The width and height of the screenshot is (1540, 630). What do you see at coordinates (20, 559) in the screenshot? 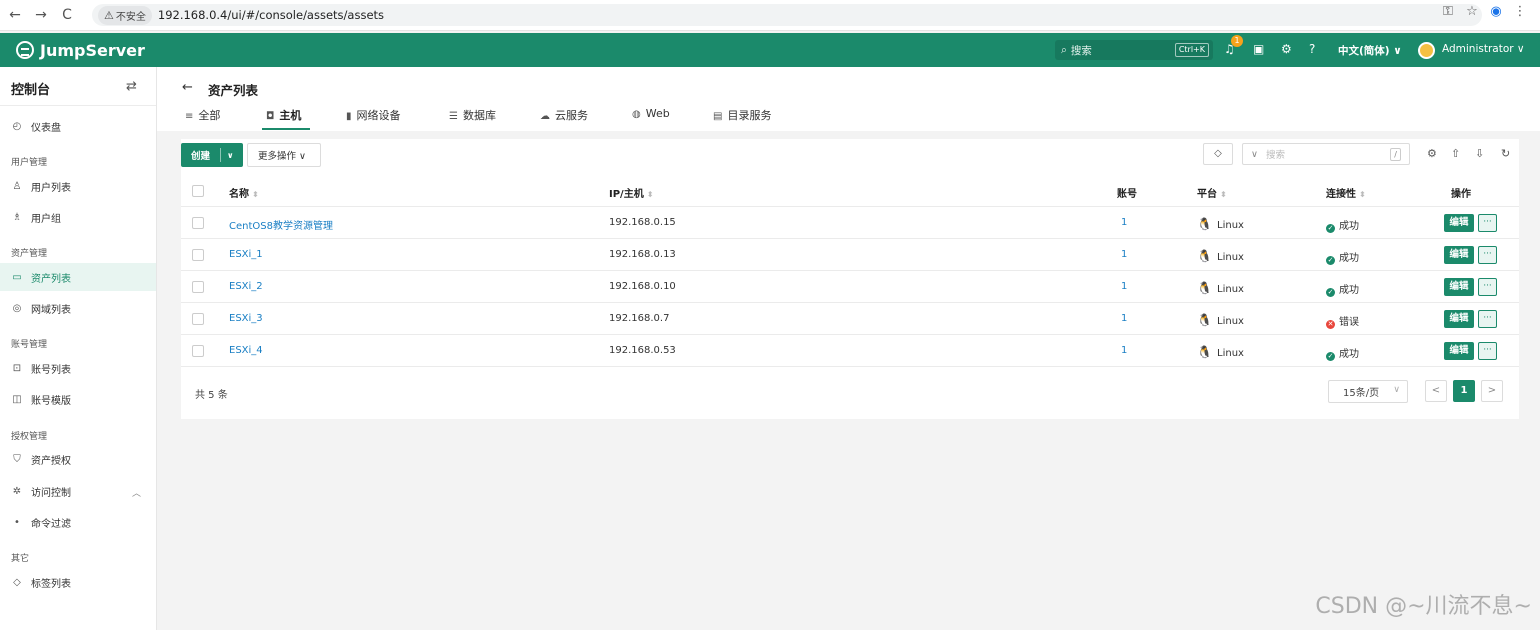
I see `sidebar-group-other: 其它` at bounding box center [20, 559].